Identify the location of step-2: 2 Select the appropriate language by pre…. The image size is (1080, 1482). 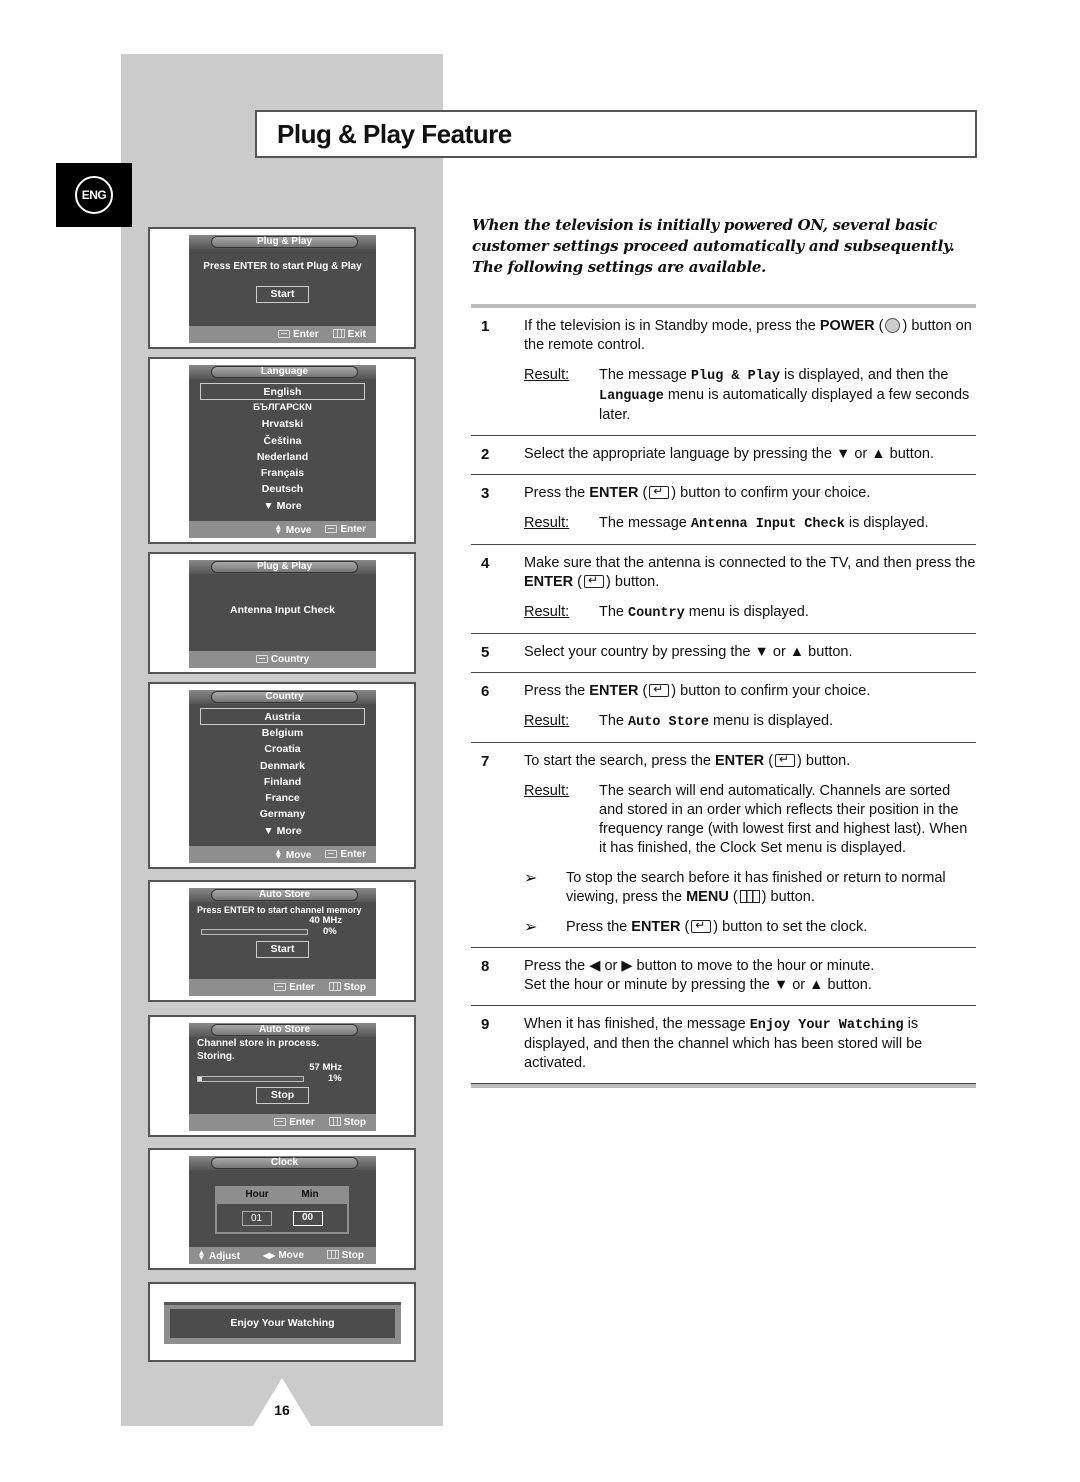
(723, 455).